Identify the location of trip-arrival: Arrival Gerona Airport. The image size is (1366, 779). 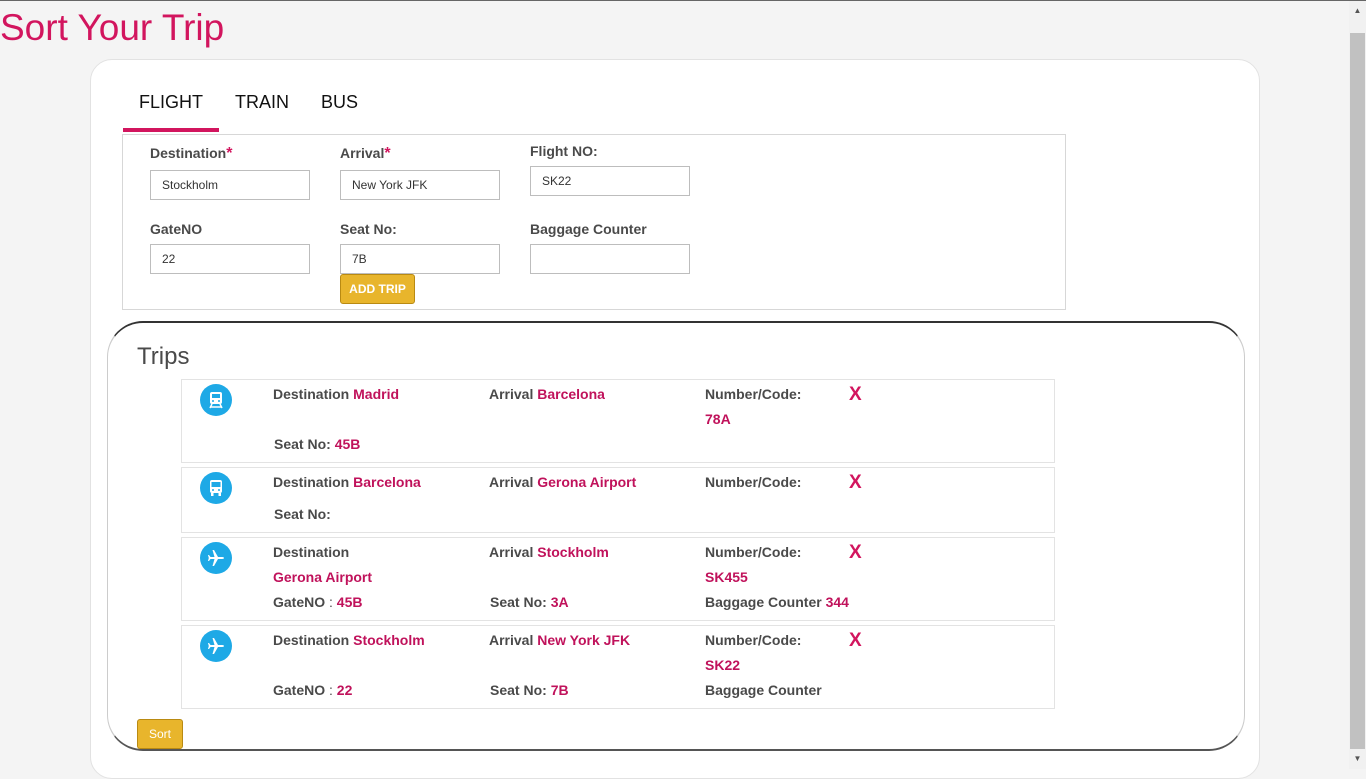
(563, 482).